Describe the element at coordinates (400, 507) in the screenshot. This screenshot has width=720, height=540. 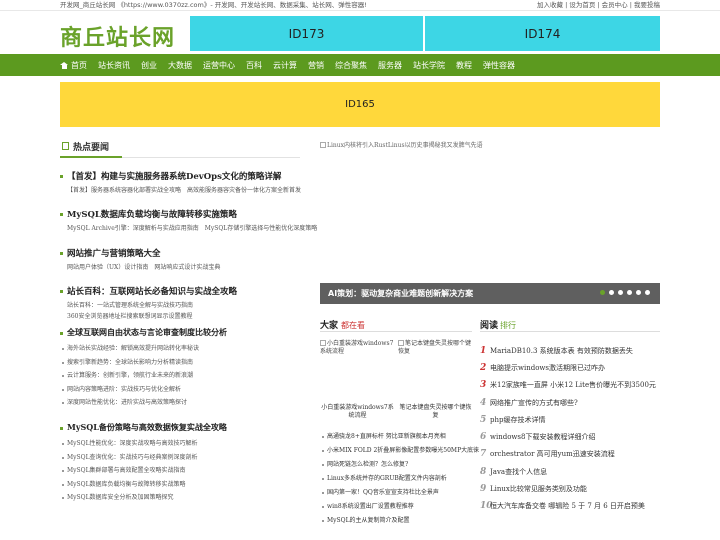
I see `list-item: win8系统设置出厂设置教程推荐` at that location.